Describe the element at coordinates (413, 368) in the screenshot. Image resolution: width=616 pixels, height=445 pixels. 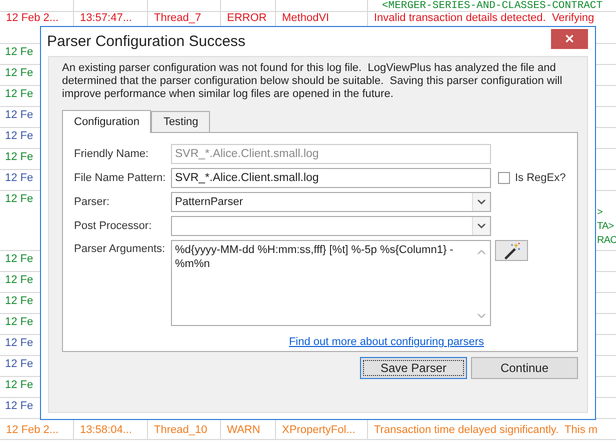
I see `dialog-button: Save Parser` at that location.